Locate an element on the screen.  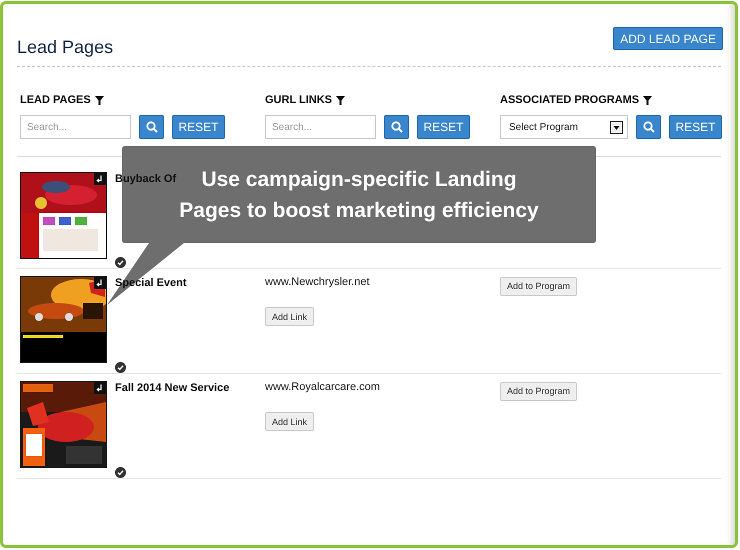
column-heading: GURL LINKS is located at coordinates (298, 100).